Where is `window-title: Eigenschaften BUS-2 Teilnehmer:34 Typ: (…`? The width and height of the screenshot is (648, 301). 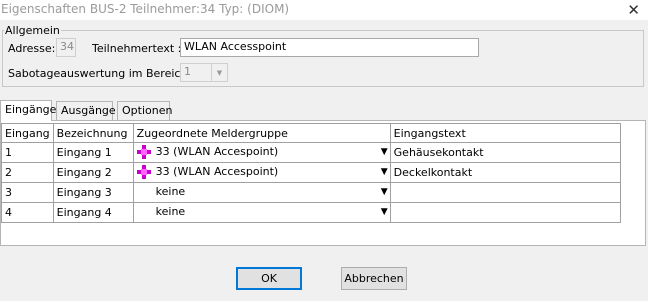
window-title: Eigenschaften BUS-2 Teilnehmer:34 Typ: (… is located at coordinates (145, 9).